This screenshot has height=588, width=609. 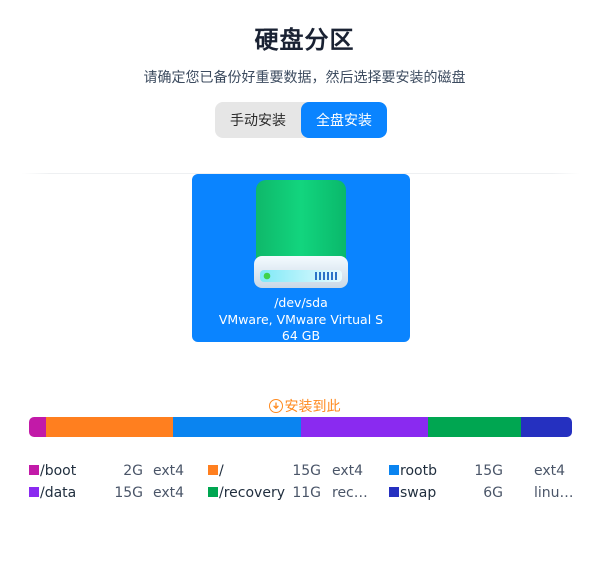 What do you see at coordinates (301, 302) in the screenshot?
I see `disk-path: /dev/sda` at bounding box center [301, 302].